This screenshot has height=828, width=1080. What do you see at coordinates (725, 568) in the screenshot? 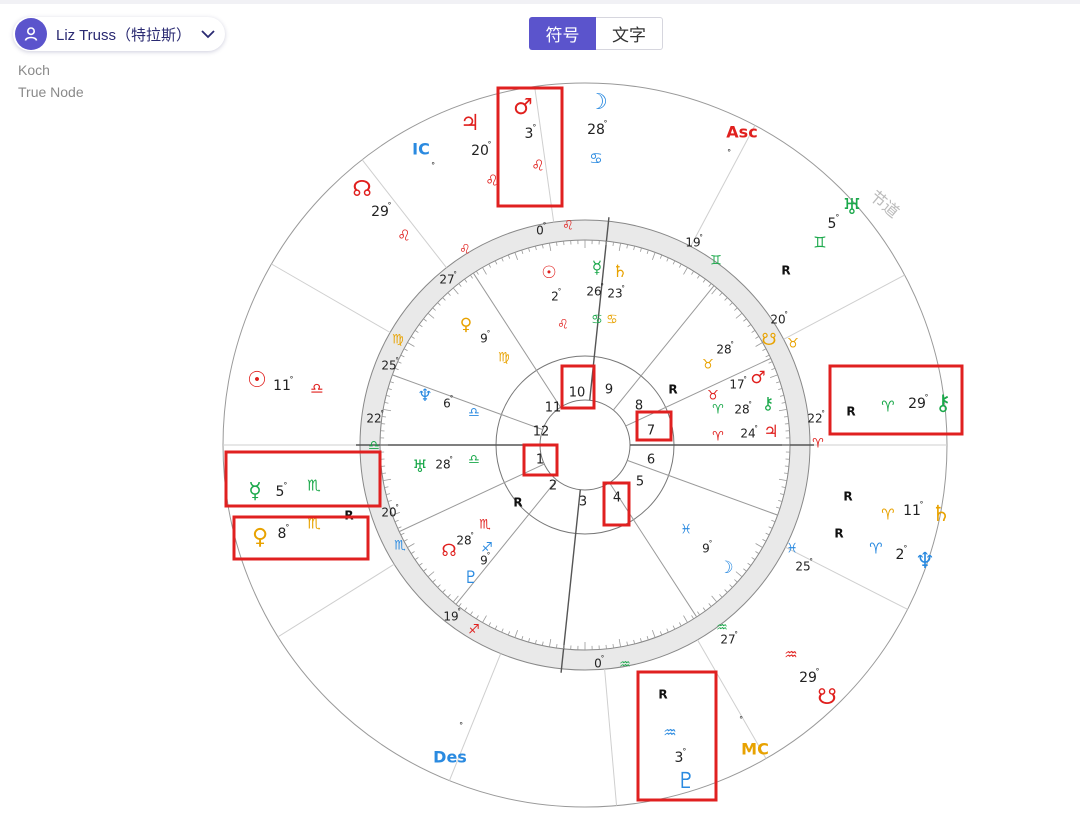
I see `natal-planet-glyph: ☽` at bounding box center [725, 568].